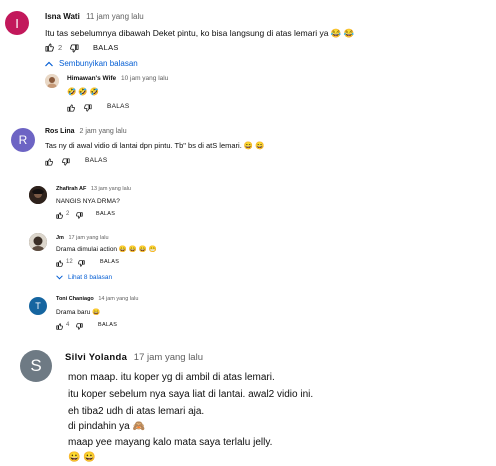  I want to click on comment-header: Isna Wati 11 jam yang lalu, so click(94, 16).